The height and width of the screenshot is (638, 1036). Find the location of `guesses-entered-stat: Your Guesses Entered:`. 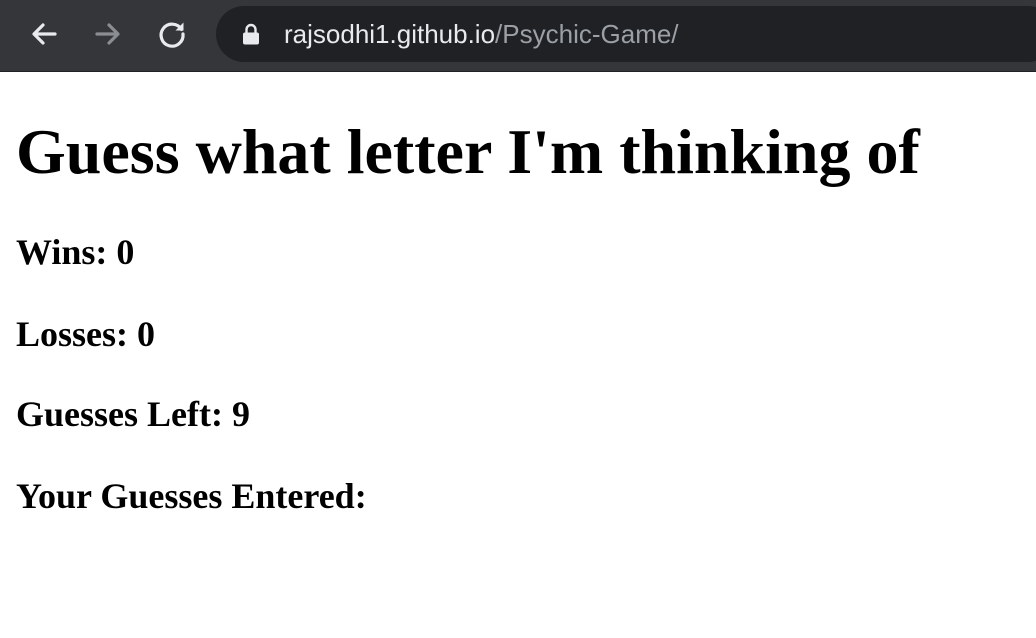

guesses-entered-stat: Your Guesses Entered: is located at coordinates (191, 496).